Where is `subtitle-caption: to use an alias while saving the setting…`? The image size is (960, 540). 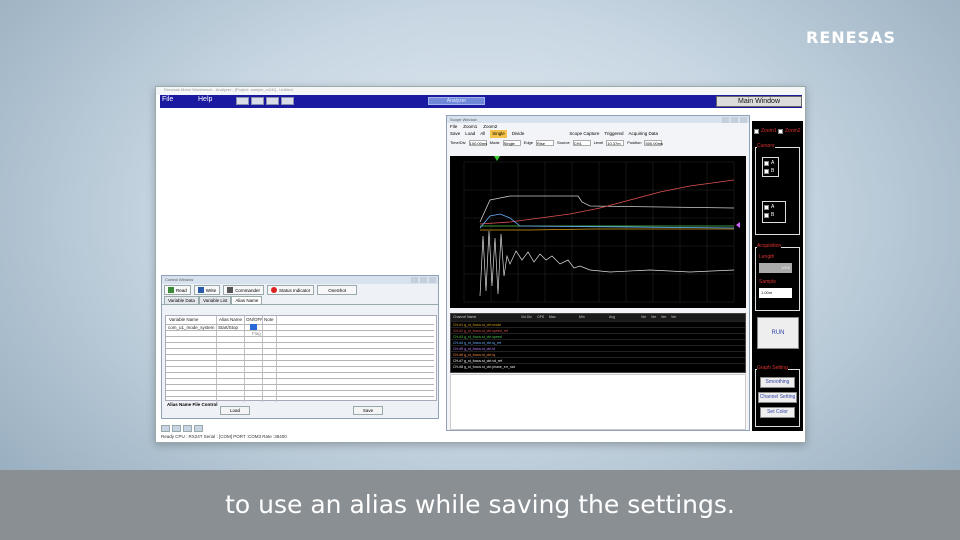 subtitle-caption: to use an alias while saving the setting… is located at coordinates (480, 504).